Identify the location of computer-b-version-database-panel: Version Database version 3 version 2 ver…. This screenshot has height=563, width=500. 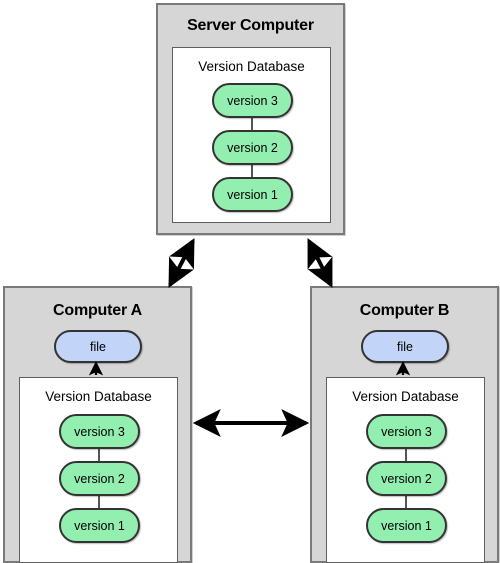
(405, 470).